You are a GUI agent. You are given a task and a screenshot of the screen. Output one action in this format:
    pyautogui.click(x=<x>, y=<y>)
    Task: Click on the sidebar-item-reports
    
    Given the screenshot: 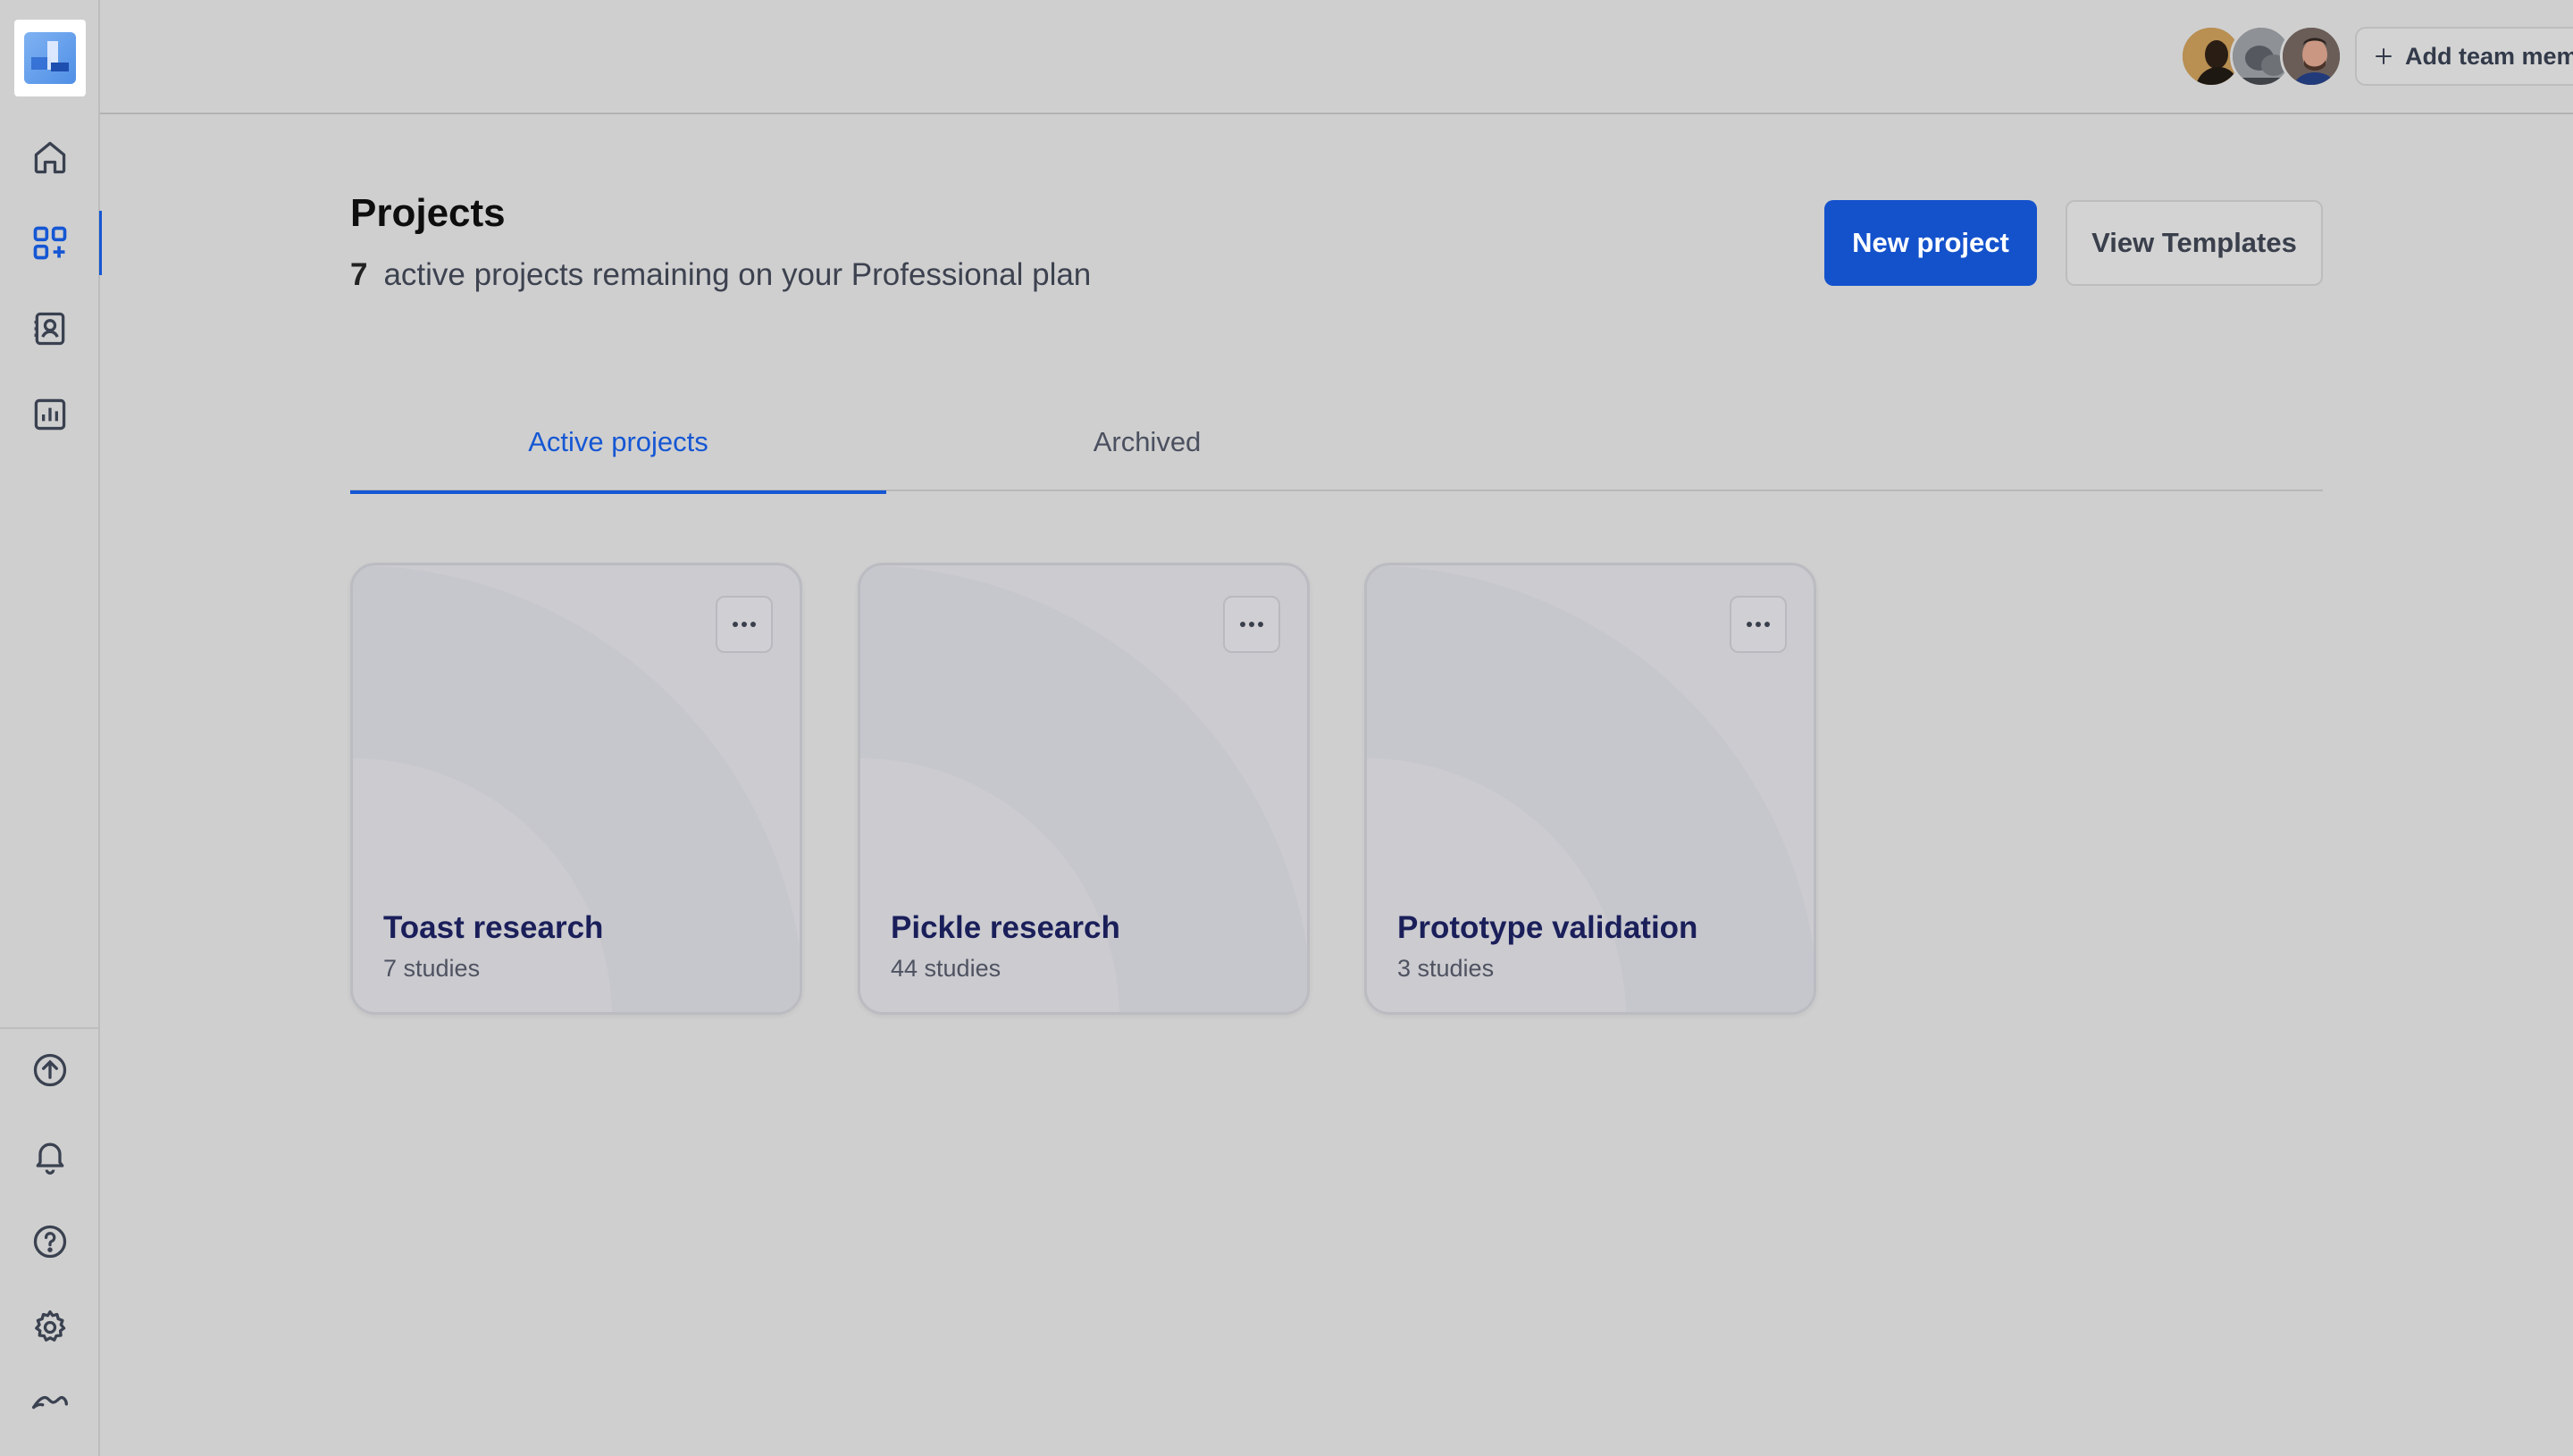 What is the action you would take?
    pyautogui.click(x=50, y=414)
    